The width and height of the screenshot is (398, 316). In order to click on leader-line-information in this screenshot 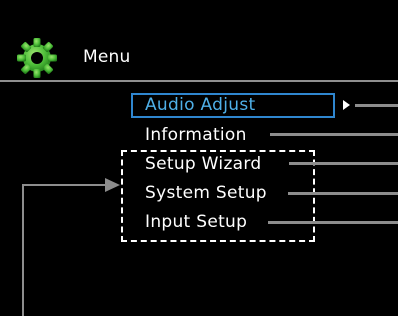, I will do `click(334, 134)`.